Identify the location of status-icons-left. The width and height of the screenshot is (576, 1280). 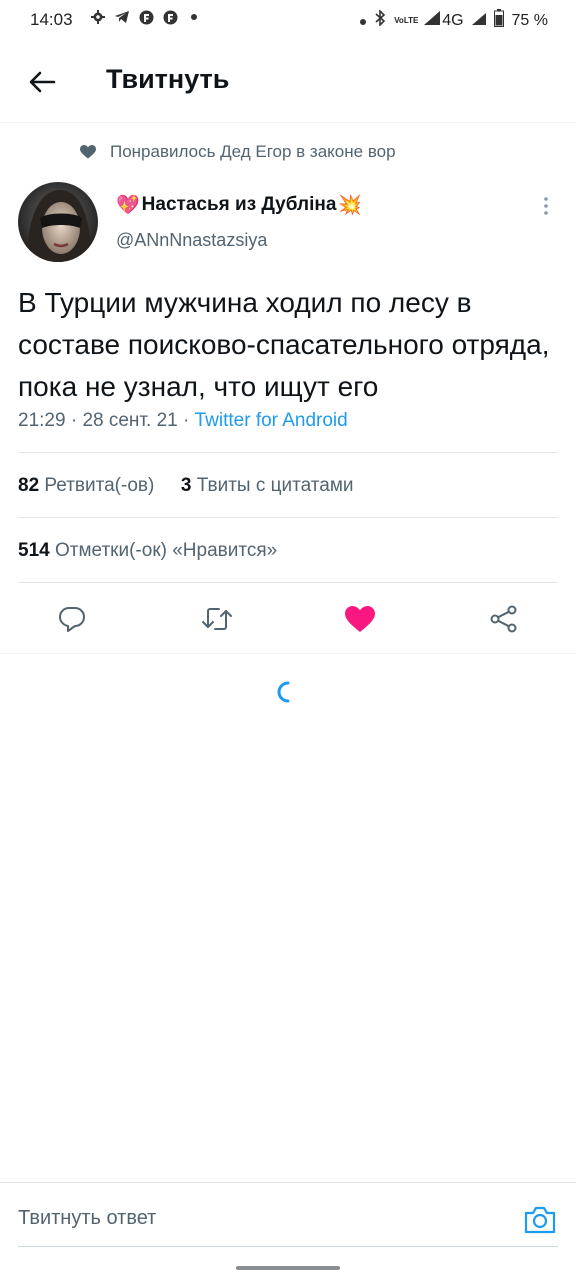
(146, 17).